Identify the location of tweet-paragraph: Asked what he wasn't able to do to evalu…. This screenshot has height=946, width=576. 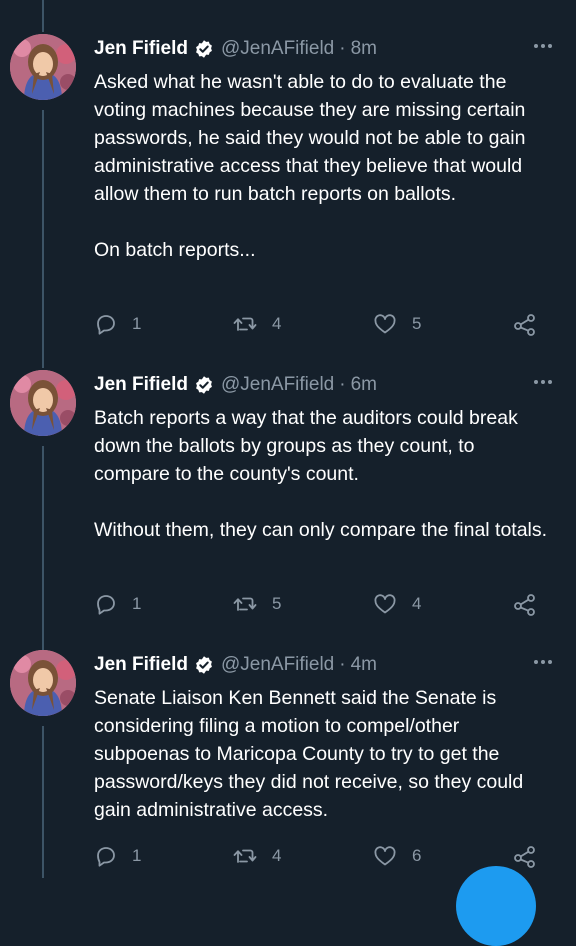
(310, 138).